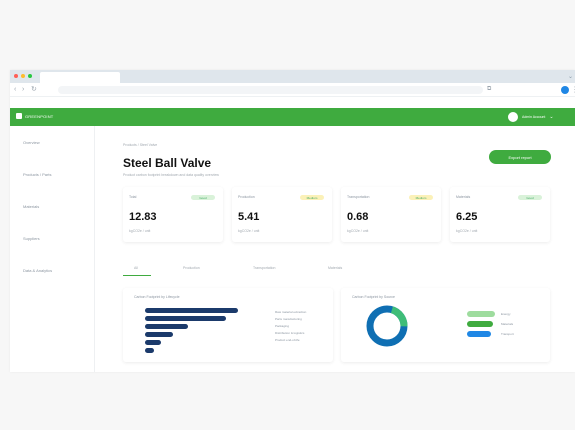 The width and height of the screenshot is (575, 430). Describe the element at coordinates (264, 268) in the screenshot. I see `tab-transportation: Transportation` at that location.